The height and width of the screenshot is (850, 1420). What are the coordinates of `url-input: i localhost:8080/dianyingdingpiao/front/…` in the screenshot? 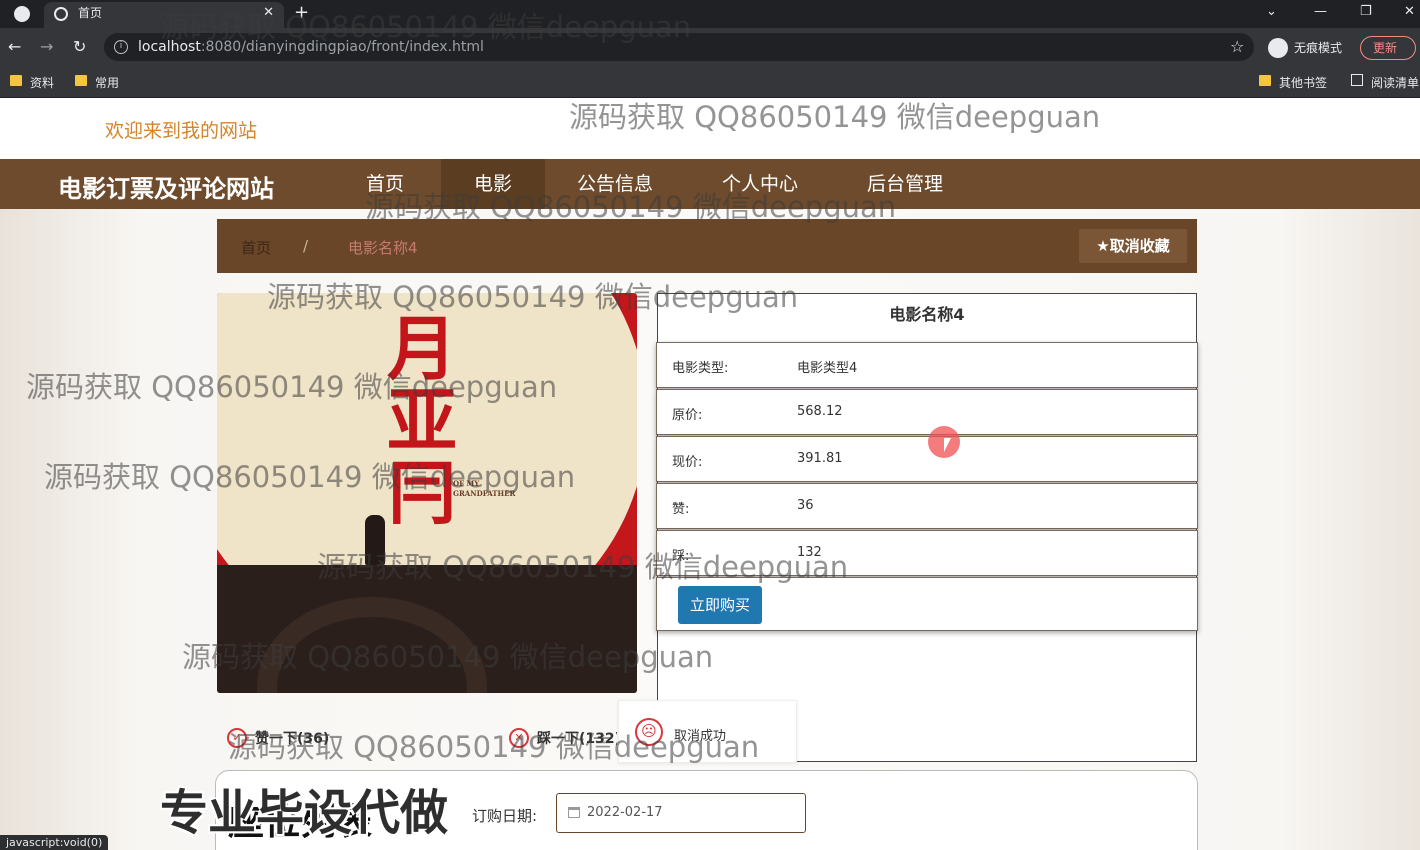 It's located at (679, 47).